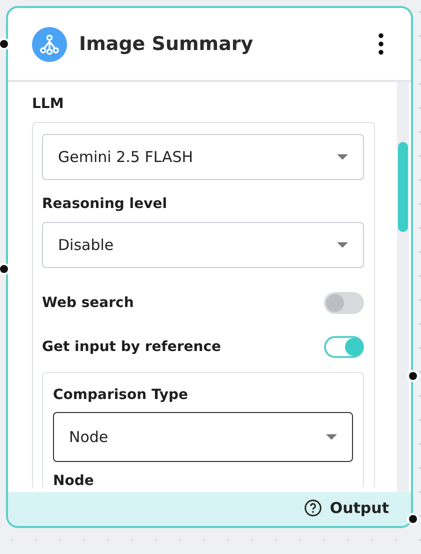 This screenshot has height=554, width=421. Describe the element at coordinates (74, 481) in the screenshot. I see `field-label: Node` at that location.